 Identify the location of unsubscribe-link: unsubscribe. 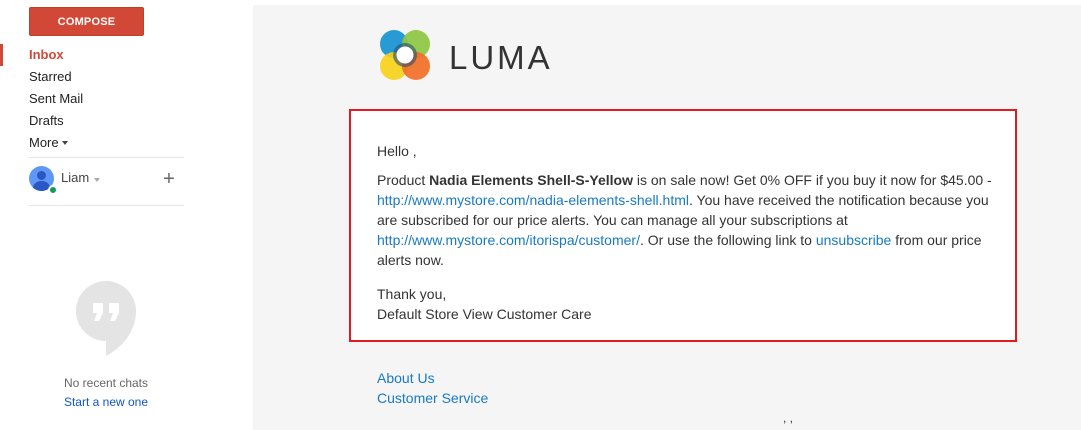
(854, 240).